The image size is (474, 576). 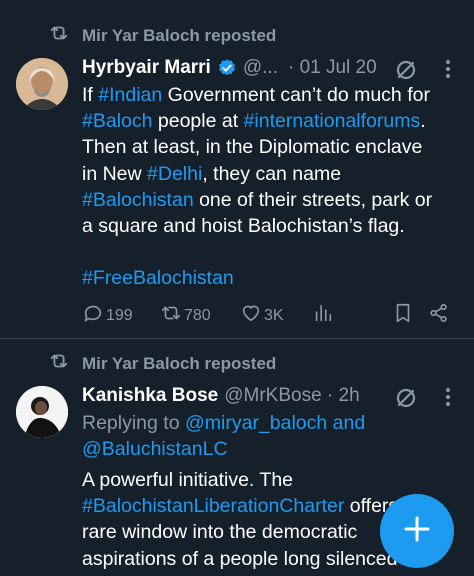 I want to click on replying-prefix: Replying to, so click(x=131, y=423).